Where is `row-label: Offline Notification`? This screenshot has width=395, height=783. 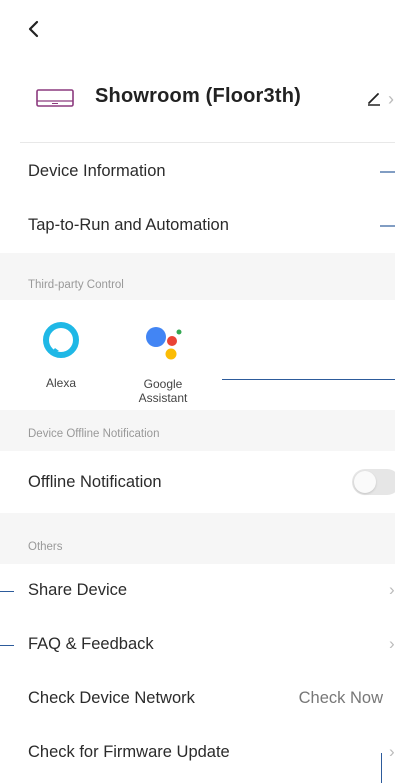 row-label: Offline Notification is located at coordinates (95, 482).